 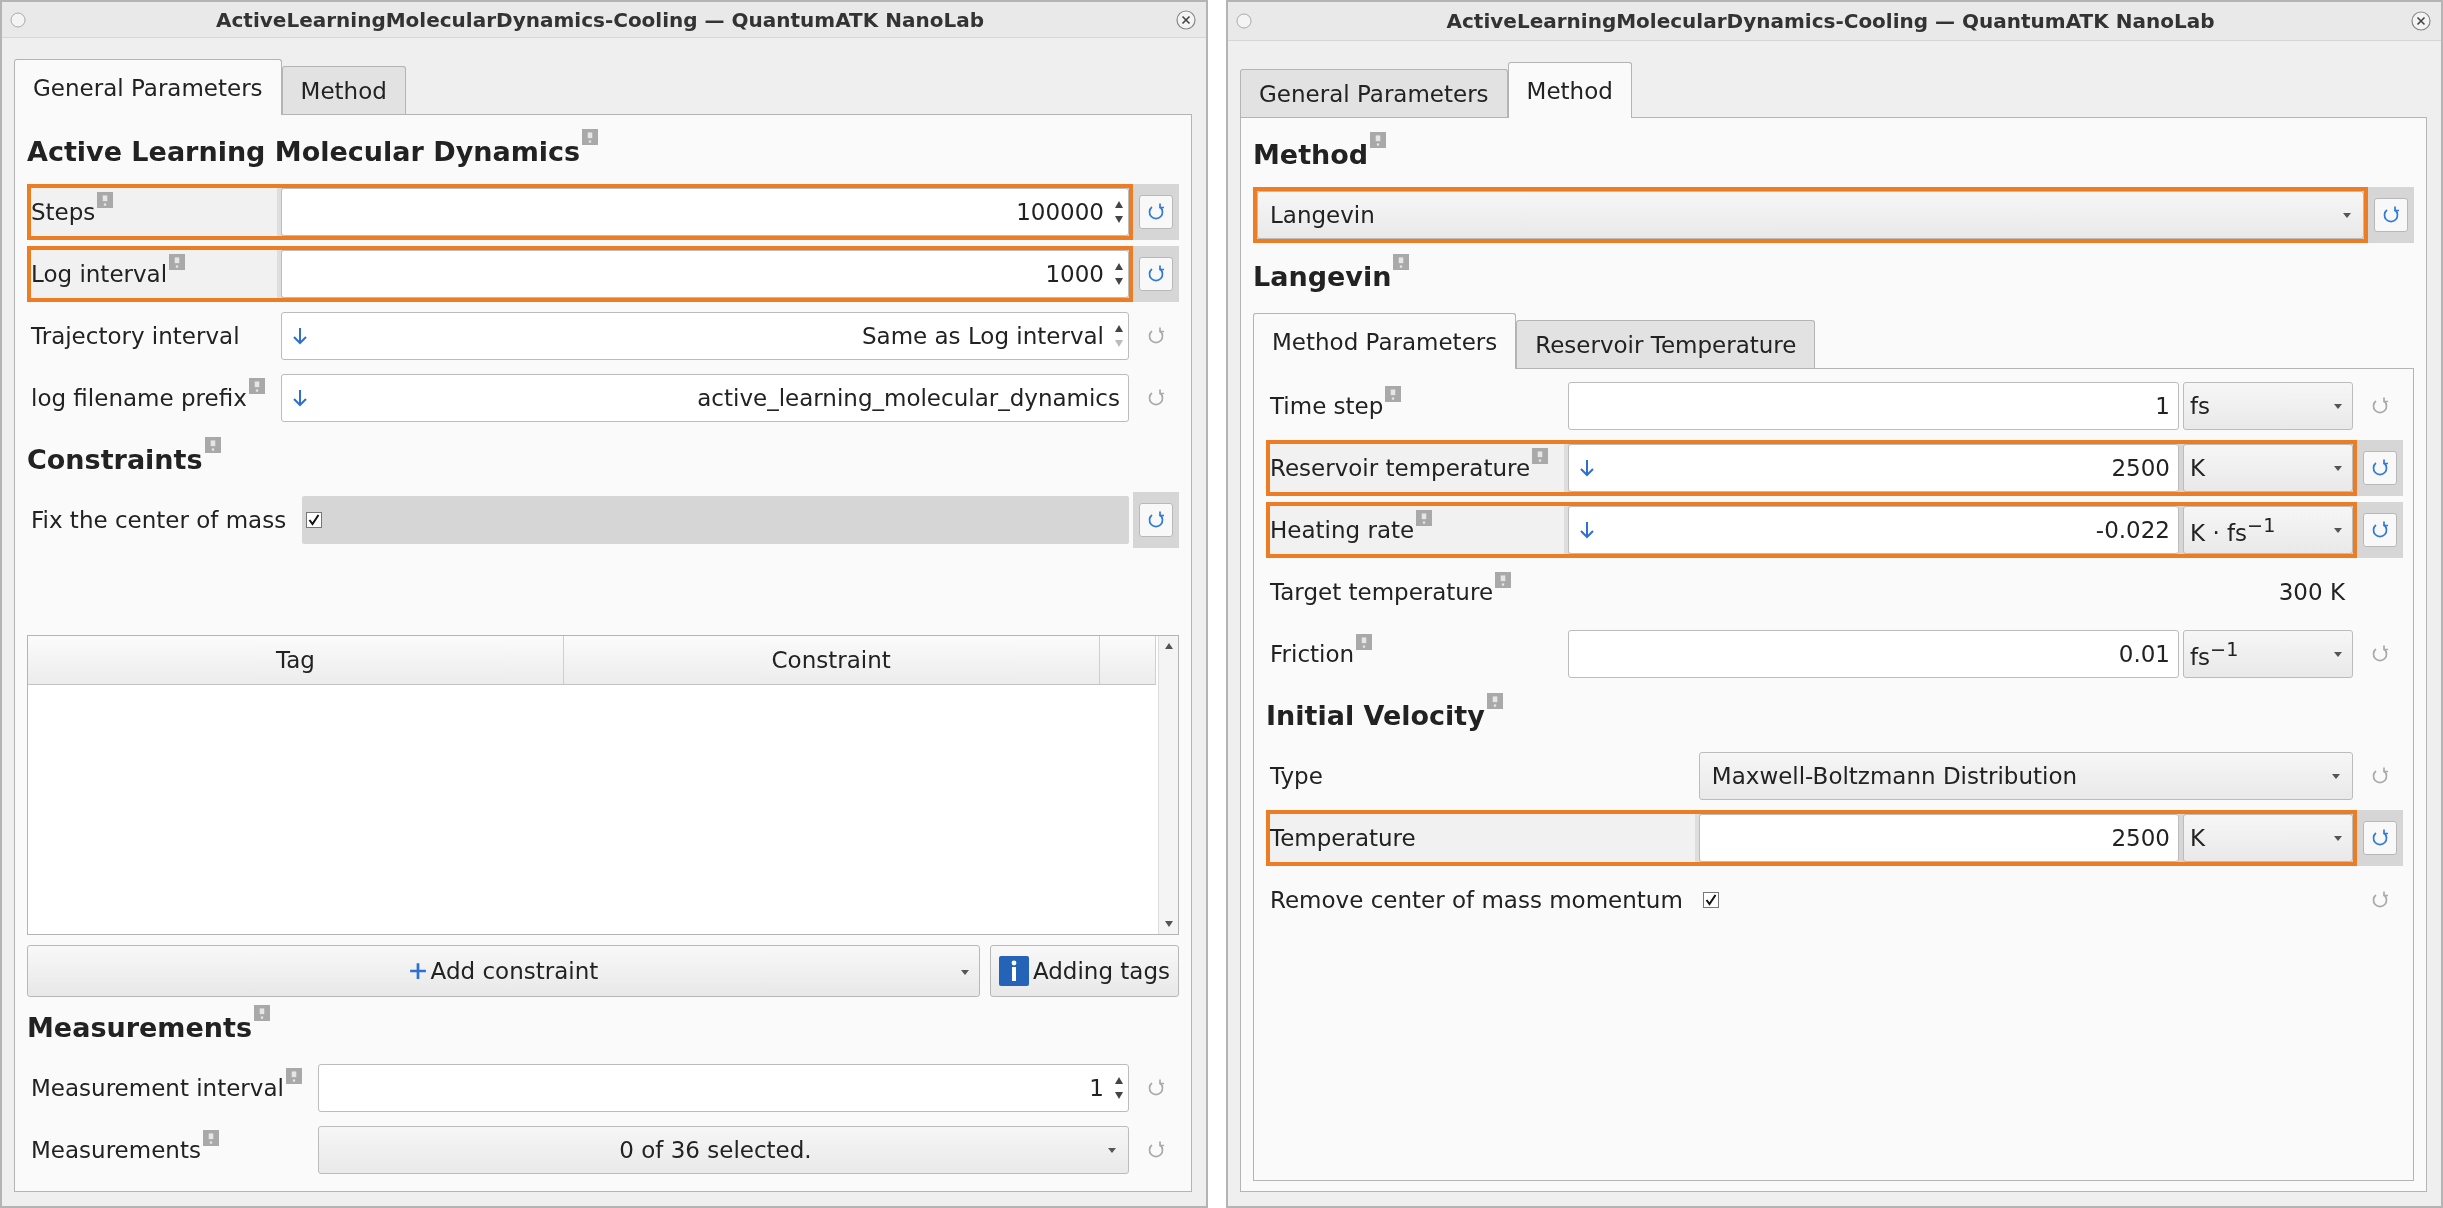 I want to click on add-constraint-button: Add constraint, so click(x=503, y=971).